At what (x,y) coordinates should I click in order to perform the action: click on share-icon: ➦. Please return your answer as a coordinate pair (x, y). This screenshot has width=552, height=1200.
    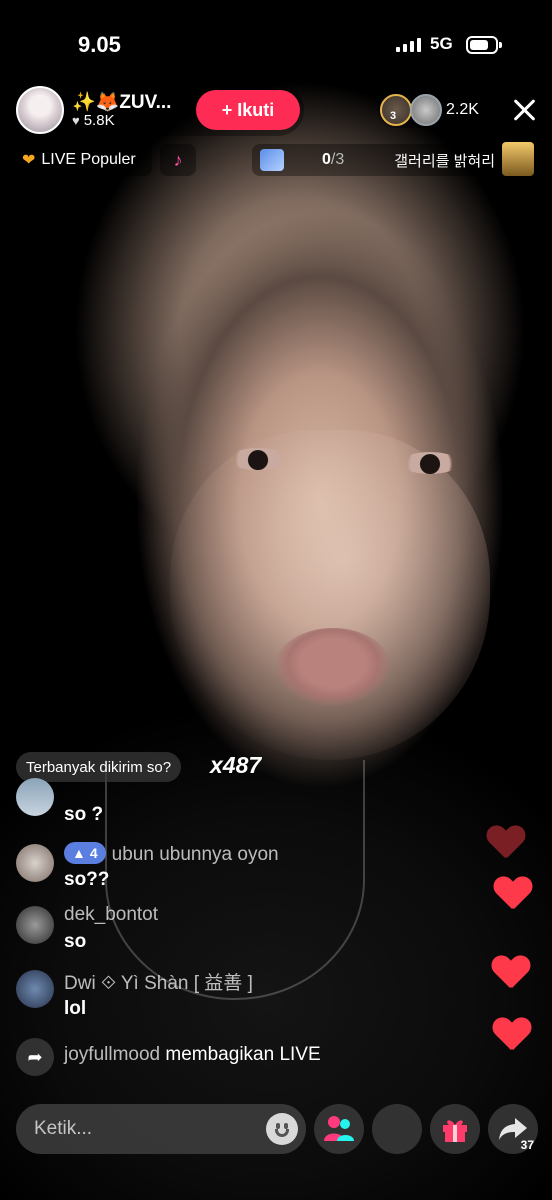
    Looking at the image, I should click on (35, 1057).